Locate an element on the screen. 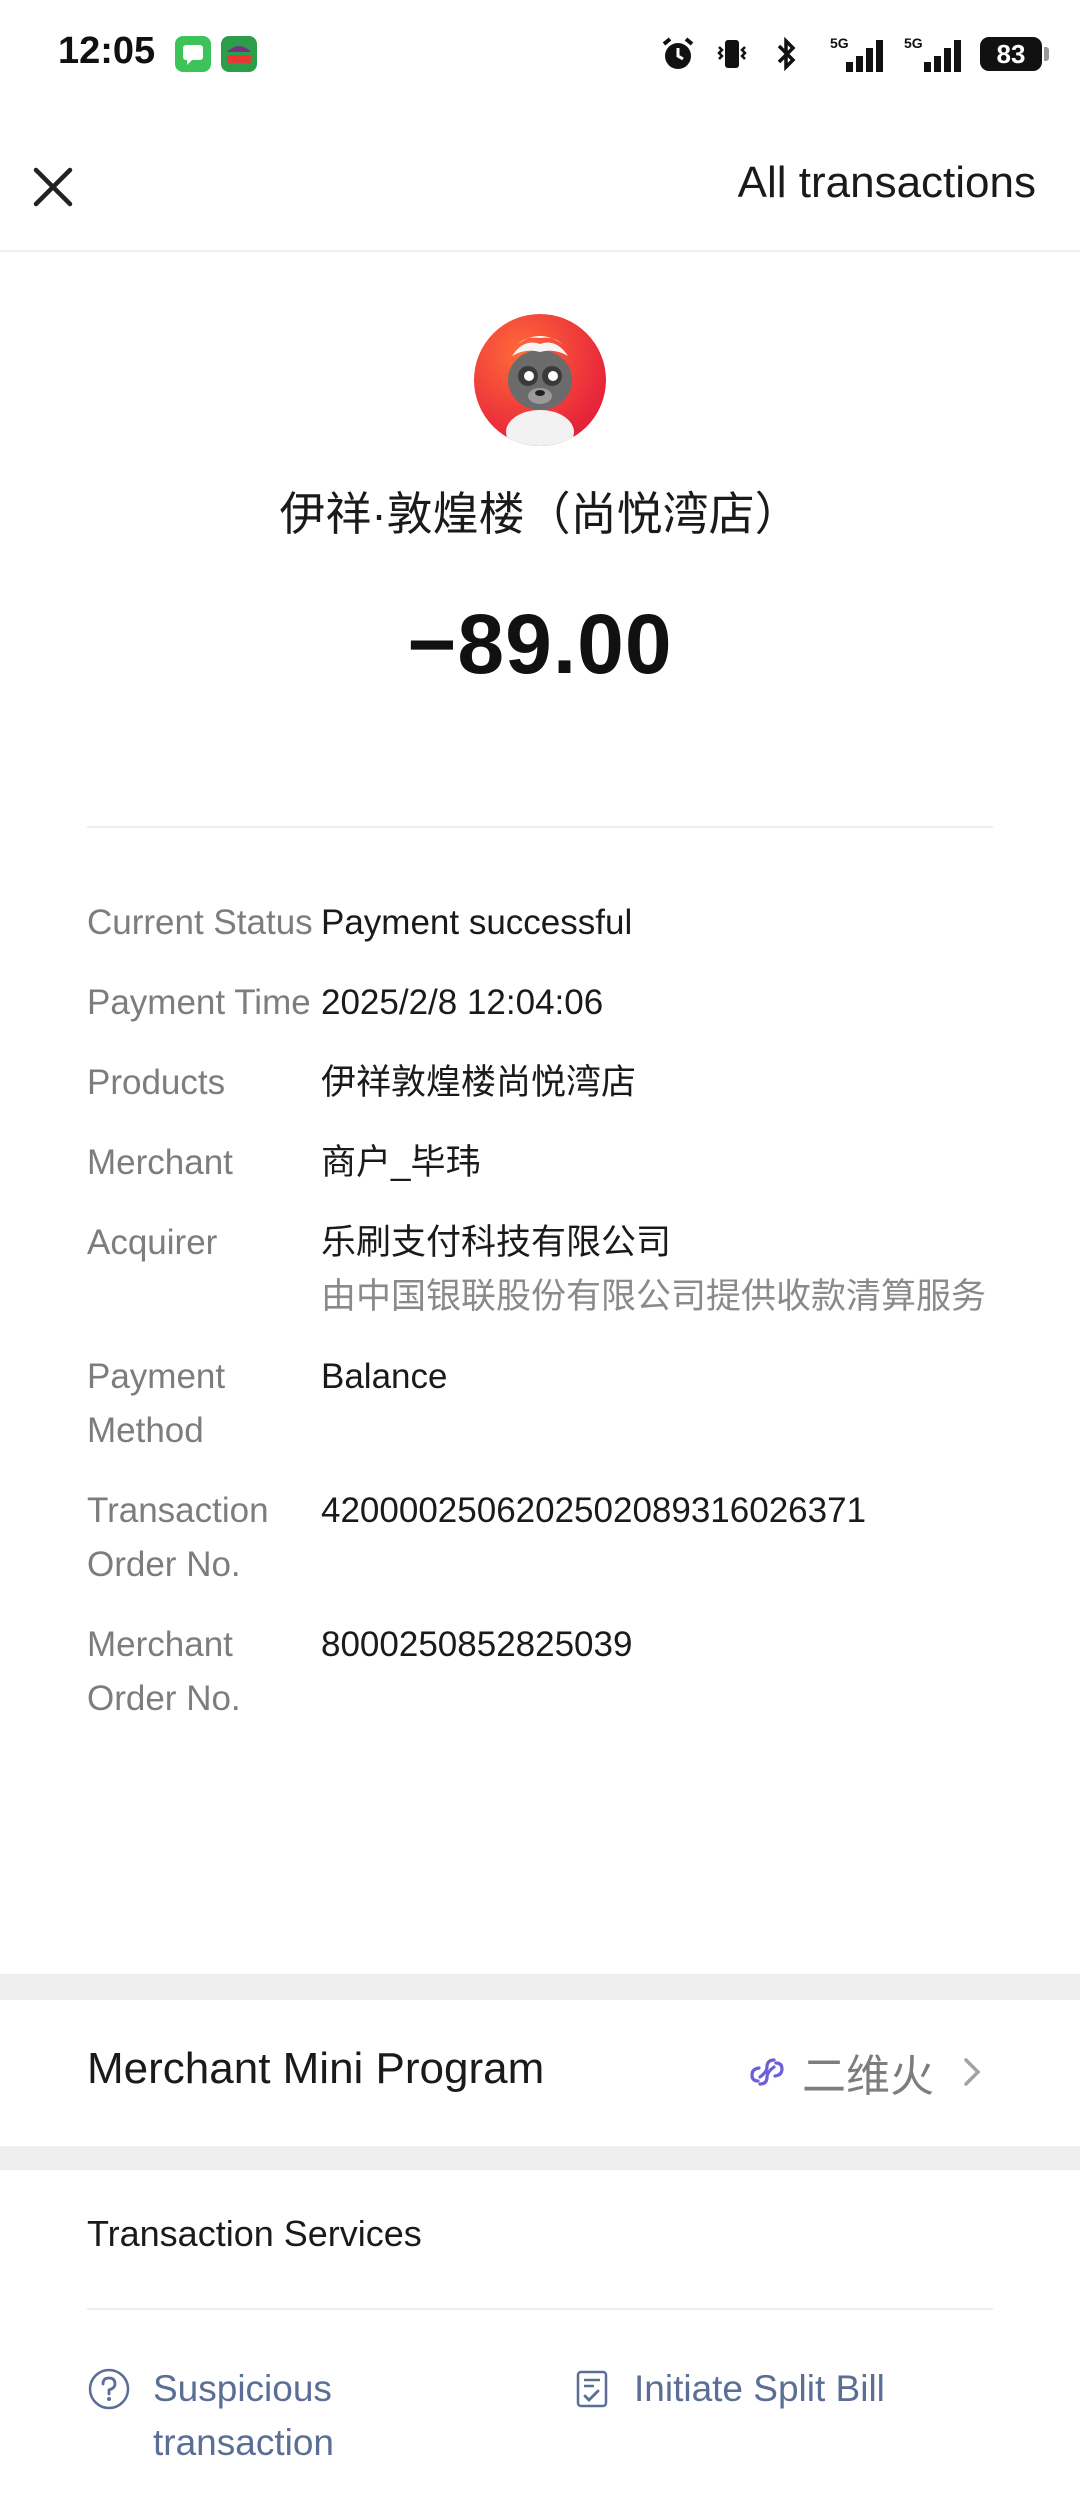 The width and height of the screenshot is (1080, 2520). chevron-right-icon is located at coordinates (972, 2072).